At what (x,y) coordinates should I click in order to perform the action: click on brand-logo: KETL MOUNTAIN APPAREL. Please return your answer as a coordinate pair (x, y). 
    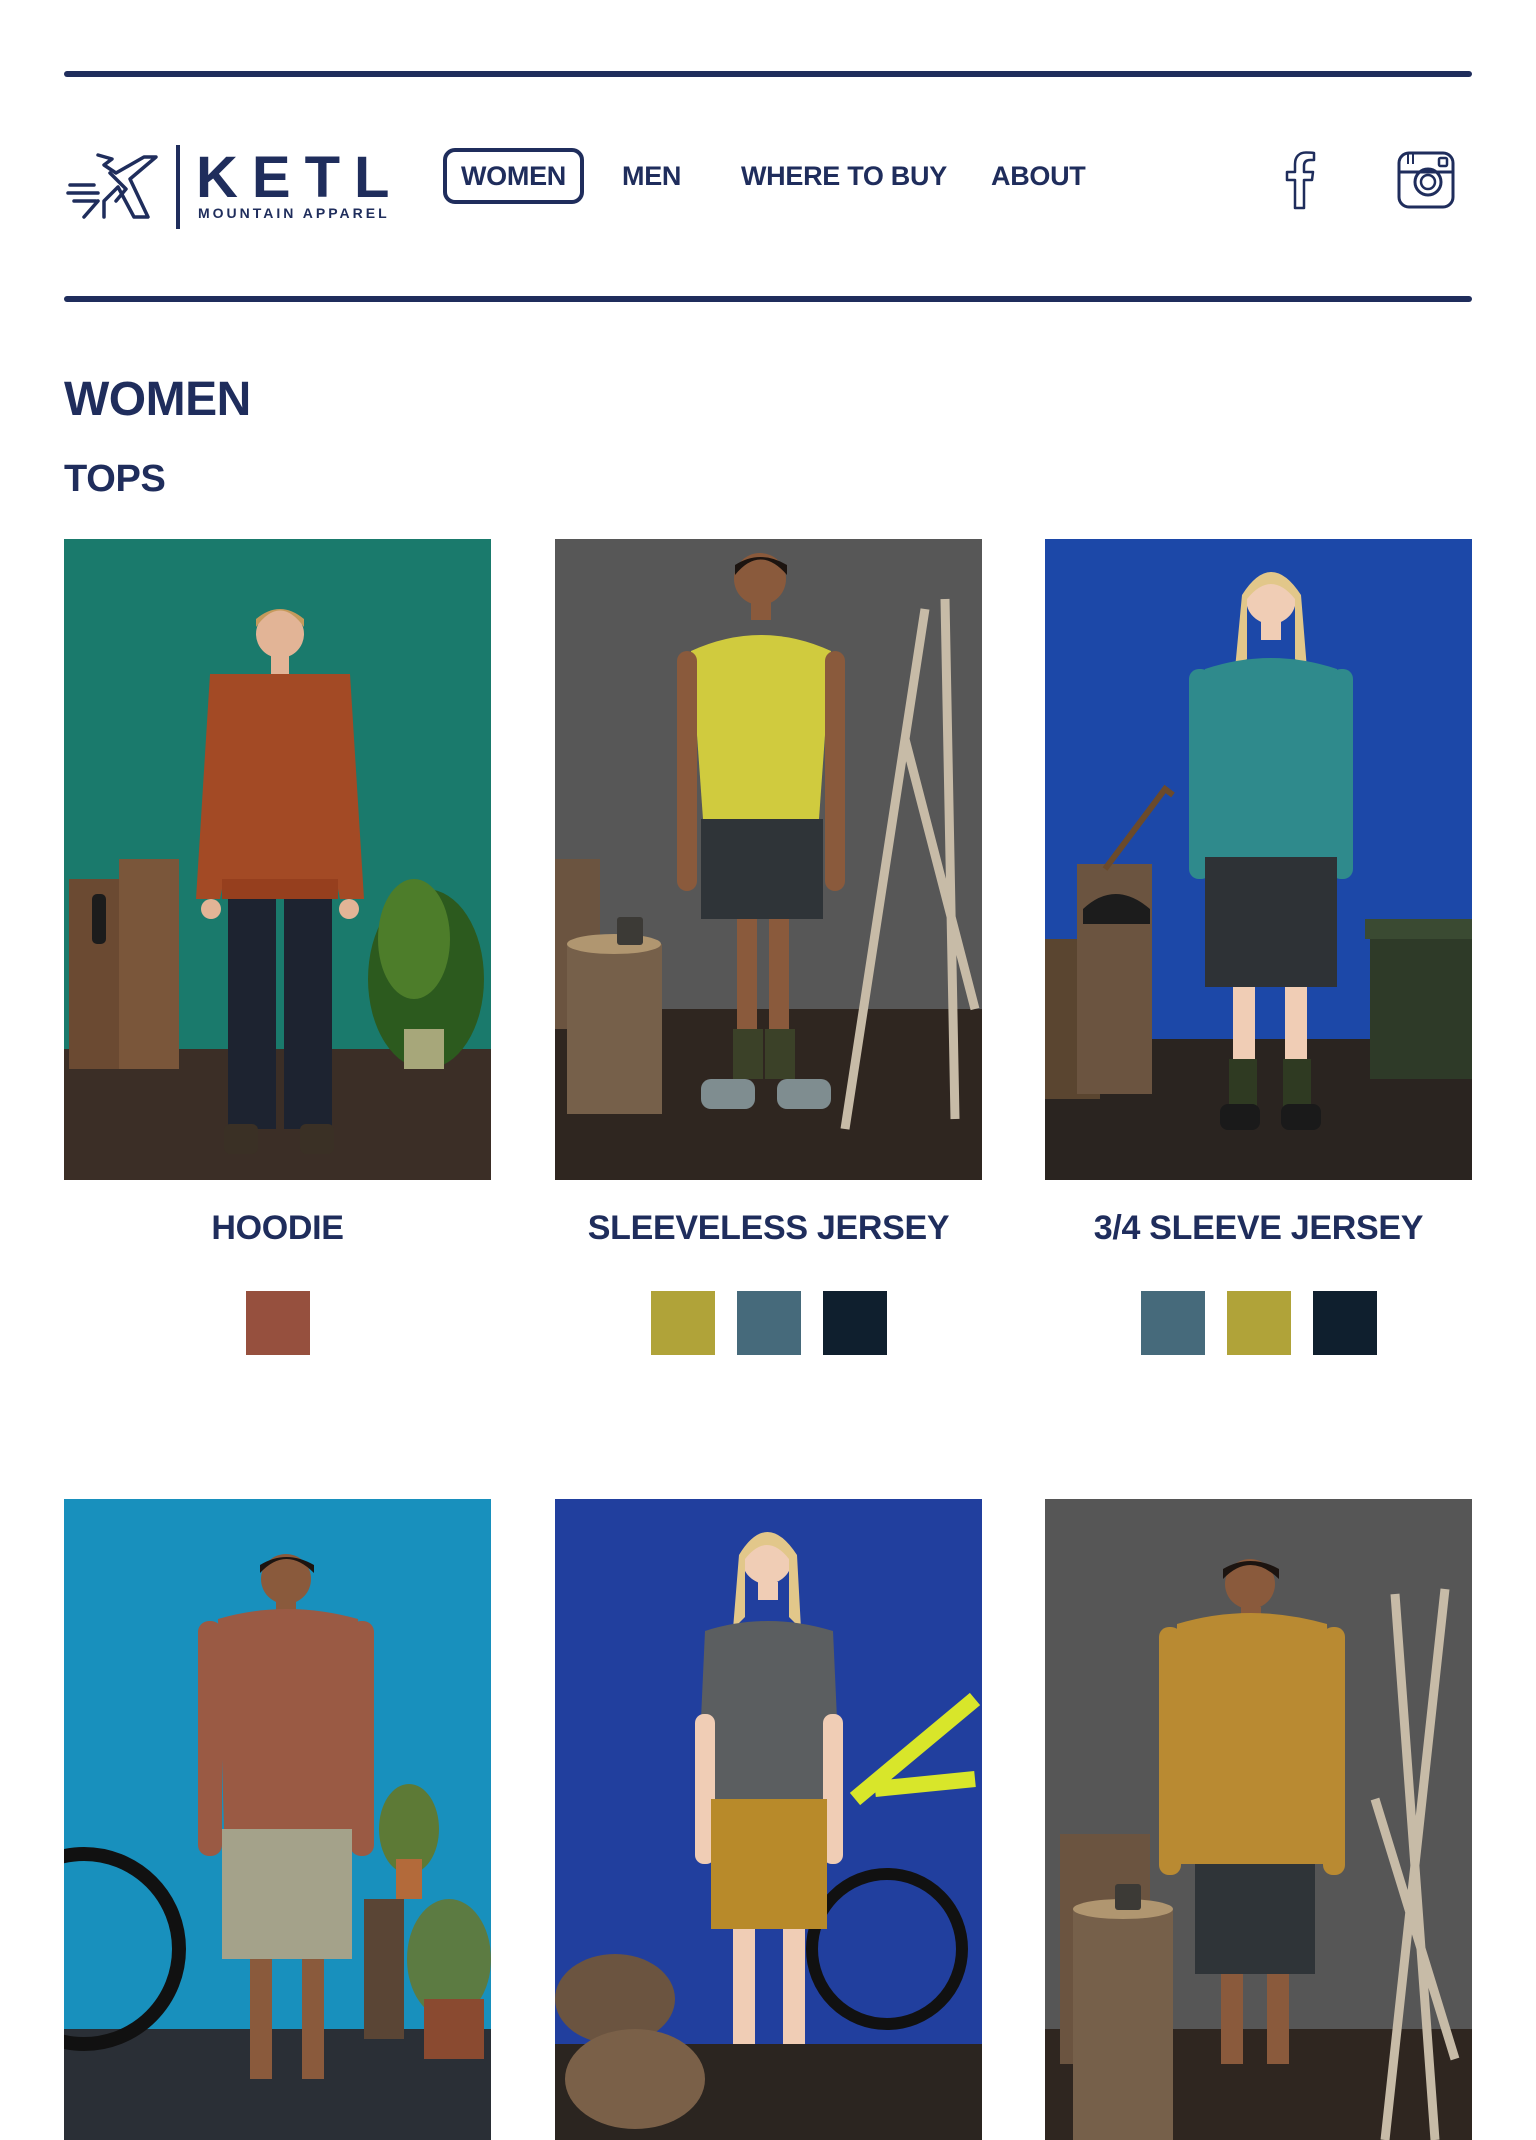
    Looking at the image, I should click on (226, 188).